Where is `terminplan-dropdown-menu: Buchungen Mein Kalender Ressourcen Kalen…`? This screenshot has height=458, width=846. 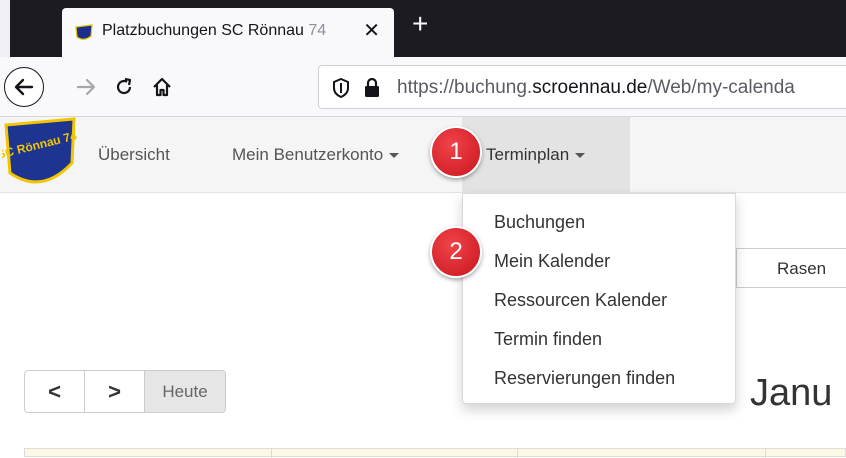 terminplan-dropdown-menu: Buchungen Mein Kalender Ressourcen Kalen… is located at coordinates (599, 298).